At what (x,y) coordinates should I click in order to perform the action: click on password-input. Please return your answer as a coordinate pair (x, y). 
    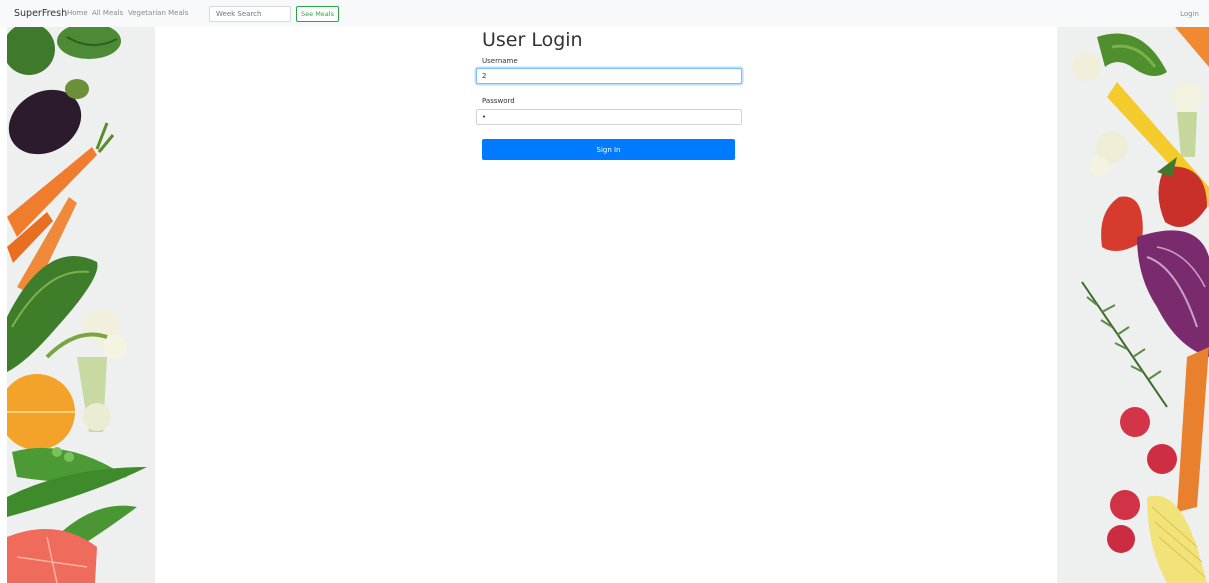
    Looking at the image, I should click on (609, 117).